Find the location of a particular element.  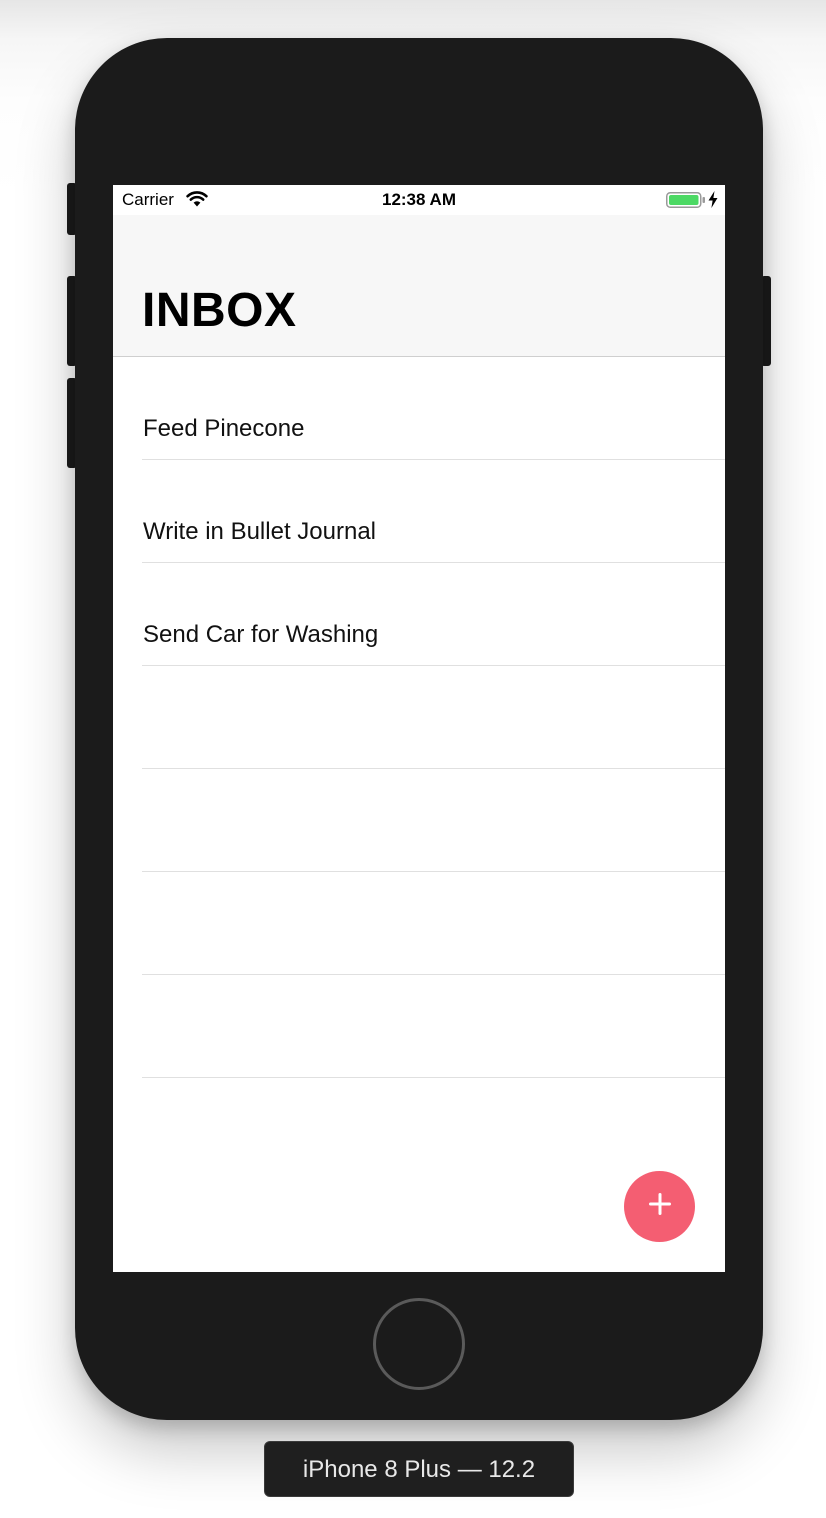

charging-bolt-icon is located at coordinates (713, 202).